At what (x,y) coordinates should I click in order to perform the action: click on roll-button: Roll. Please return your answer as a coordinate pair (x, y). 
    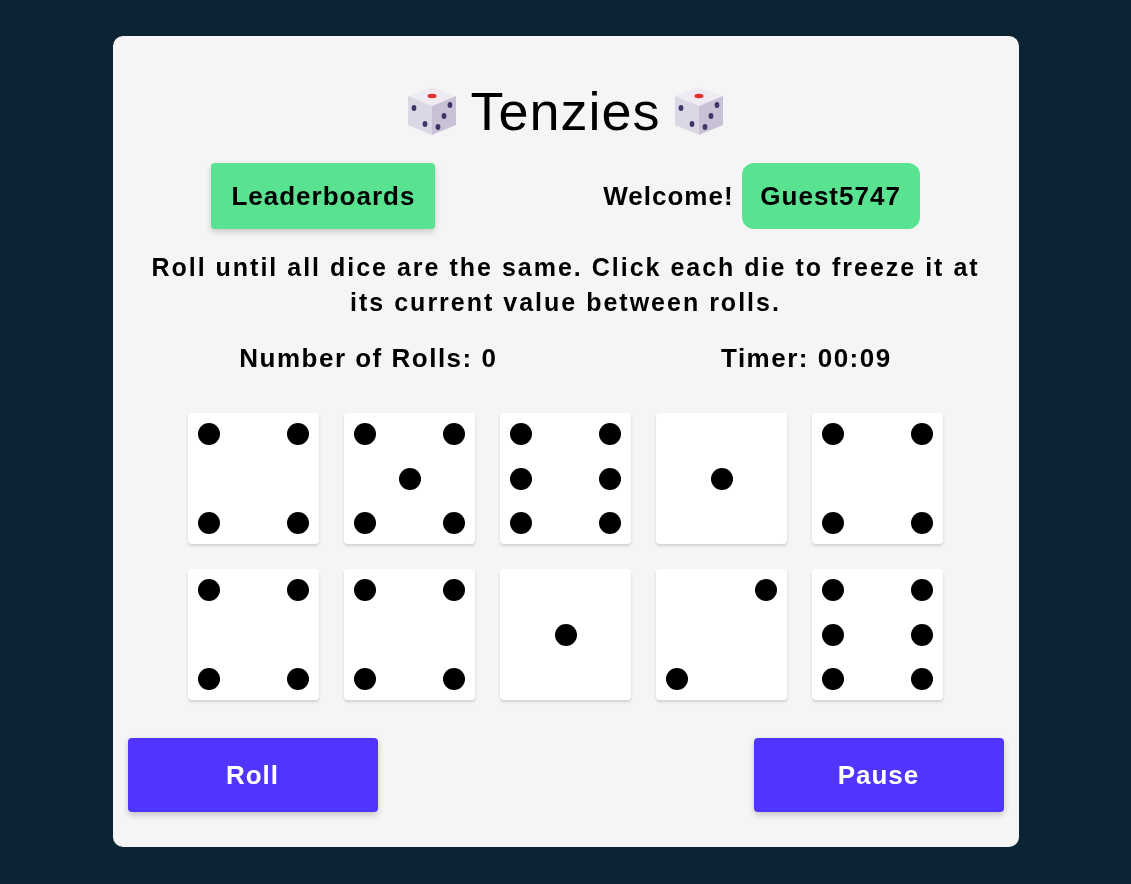
    Looking at the image, I should click on (252, 775).